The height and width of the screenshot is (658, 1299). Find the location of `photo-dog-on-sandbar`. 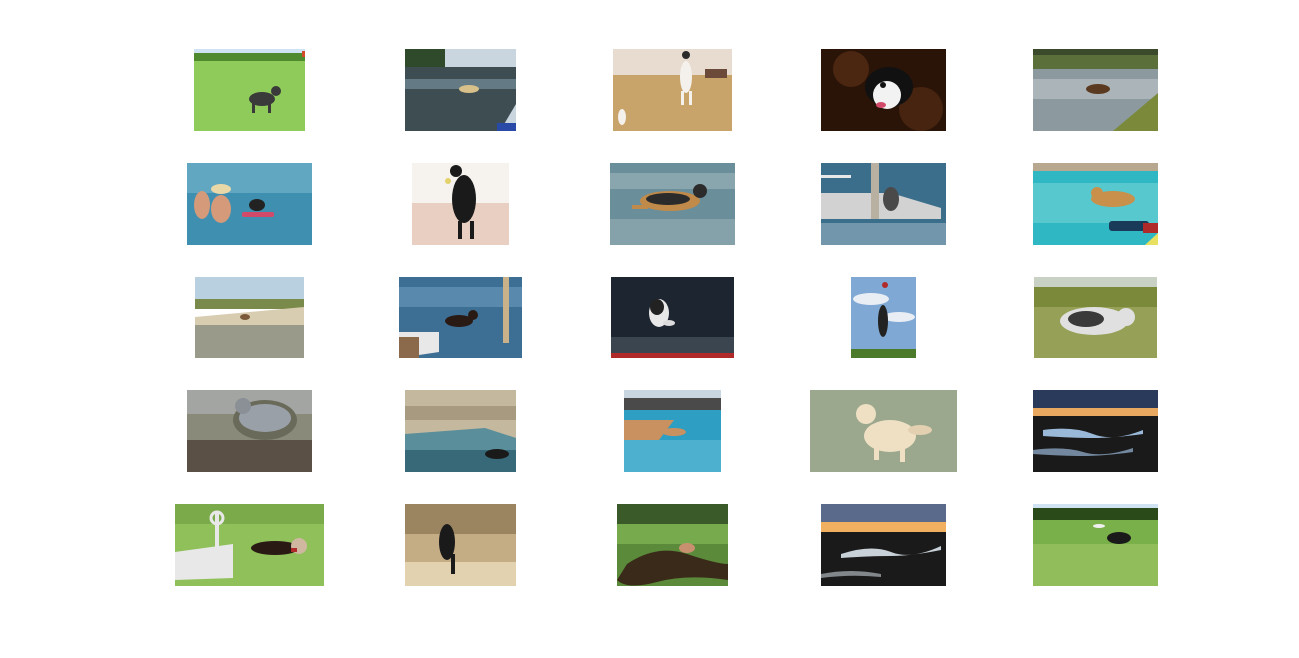

photo-dog-on-sandbar is located at coordinates (249, 317).